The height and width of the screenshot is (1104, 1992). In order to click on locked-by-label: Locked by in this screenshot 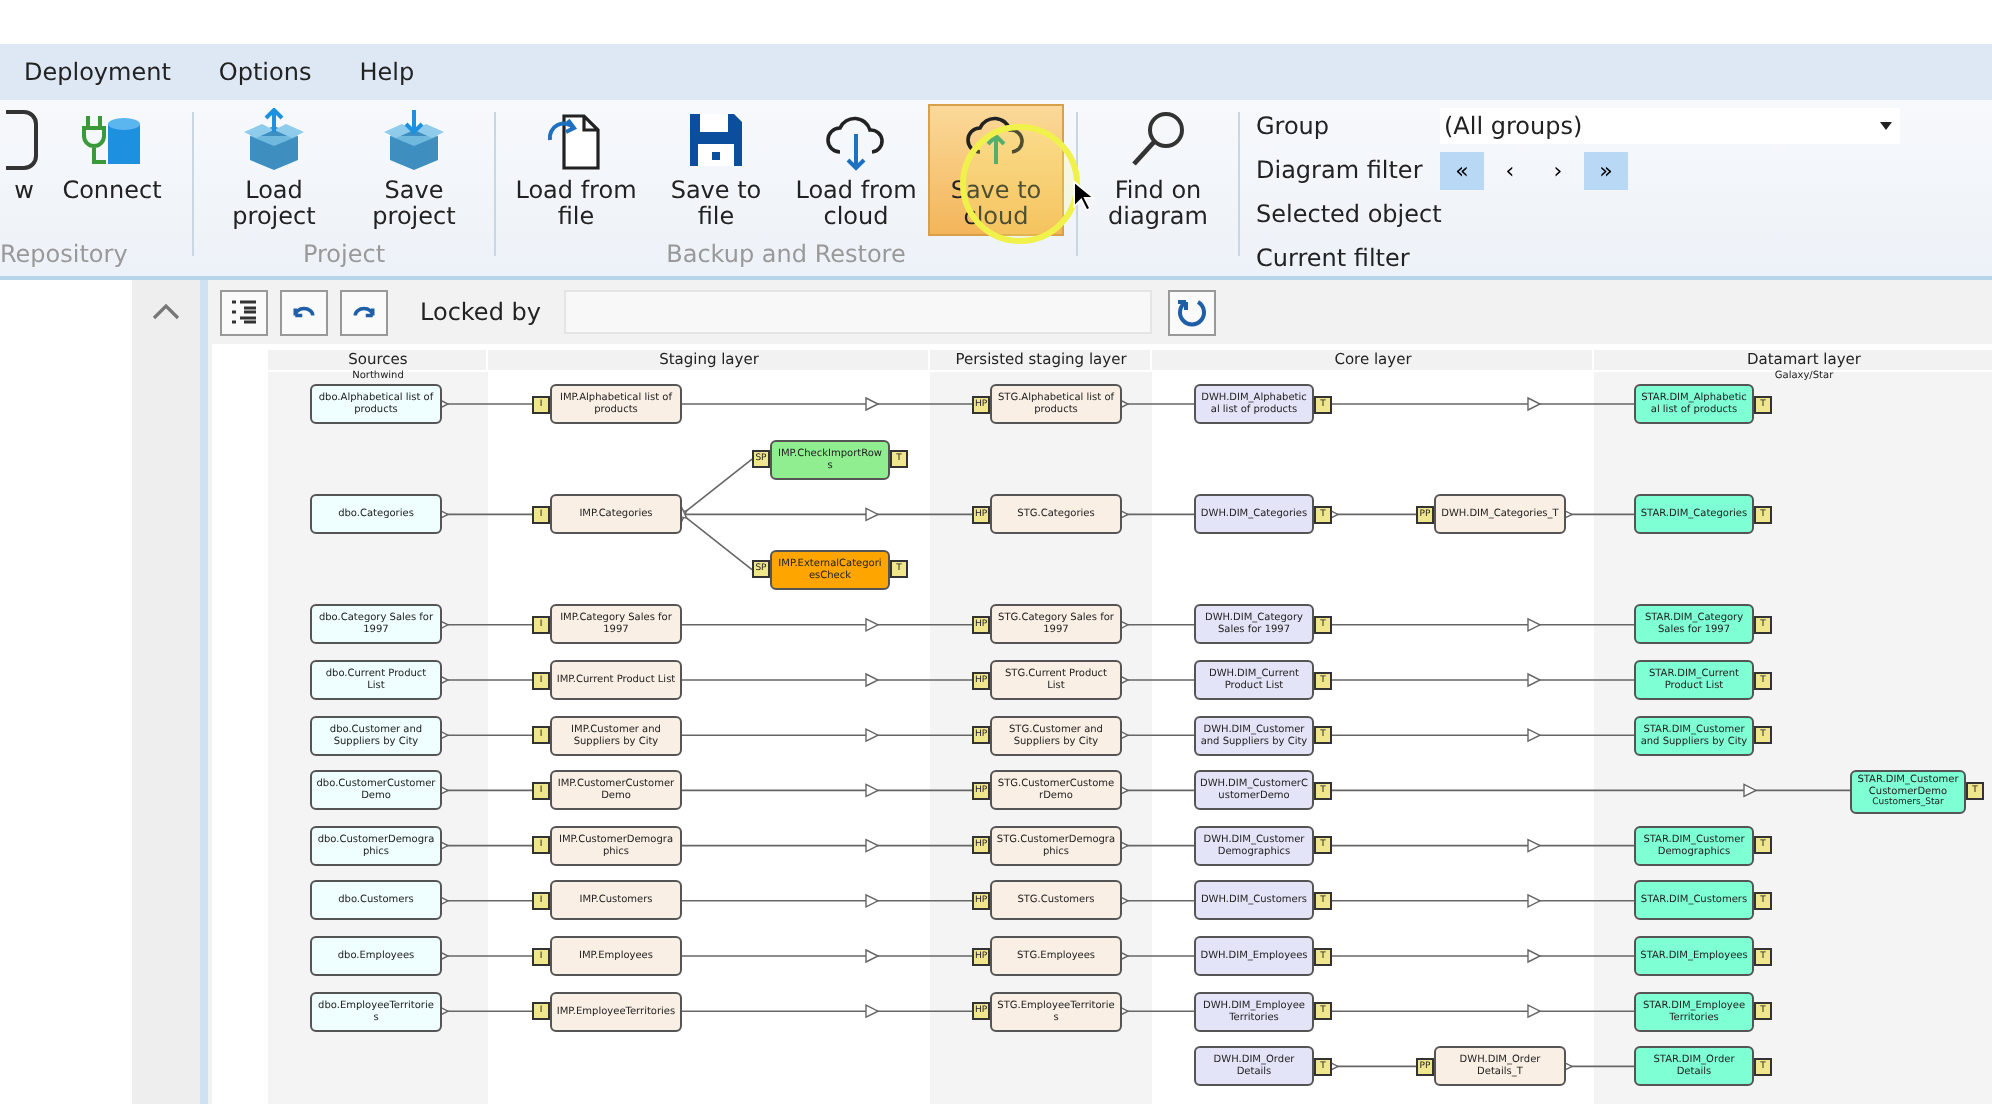, I will do `click(480, 312)`.